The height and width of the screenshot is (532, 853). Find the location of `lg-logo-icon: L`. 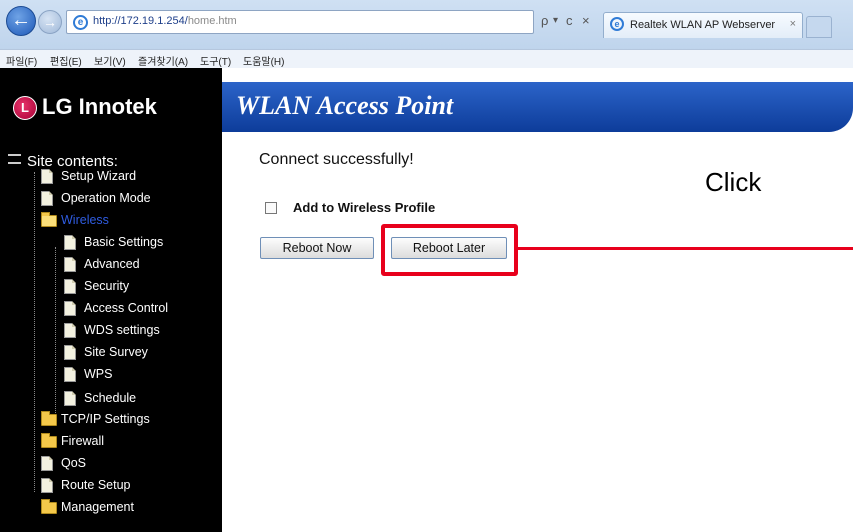

lg-logo-icon: L is located at coordinates (25, 108).